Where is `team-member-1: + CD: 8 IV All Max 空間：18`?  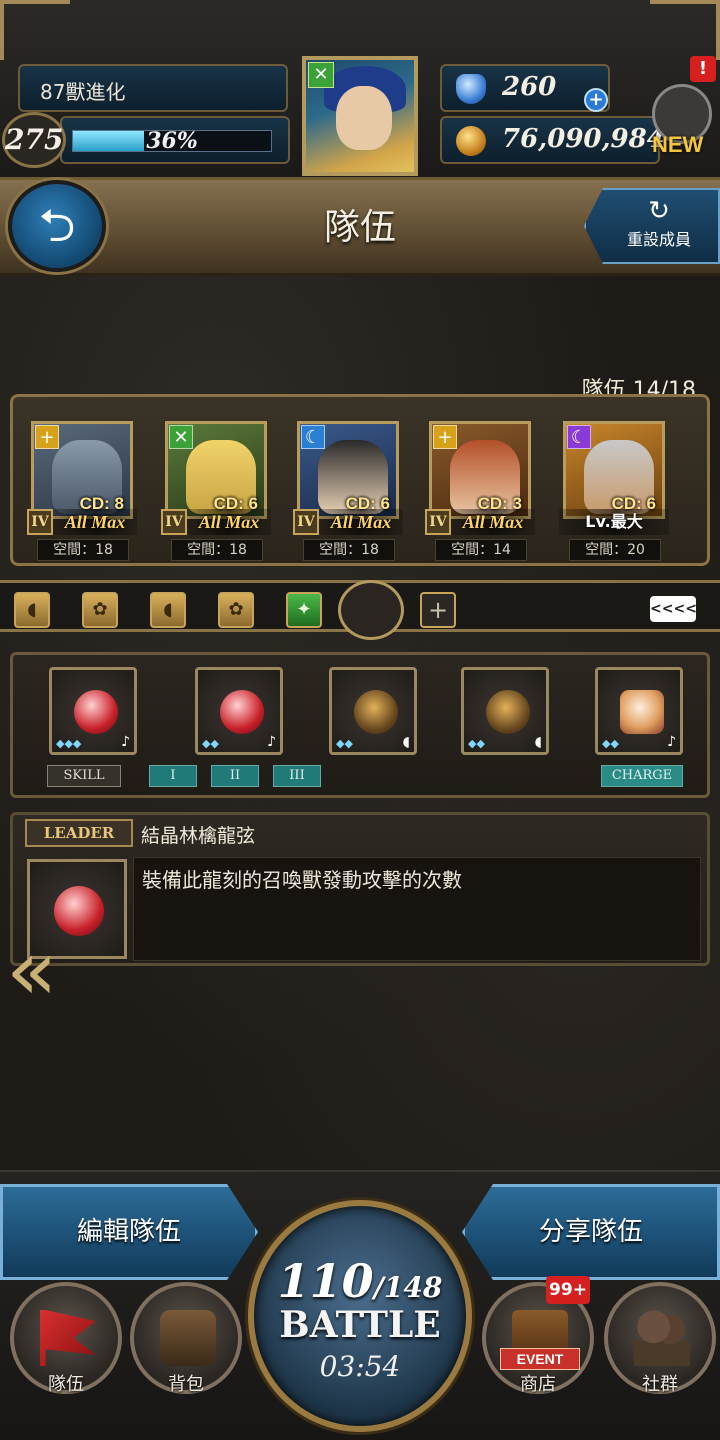
team-member-1: + CD: 8 IV All Max 空間：18 is located at coordinates (82, 486).